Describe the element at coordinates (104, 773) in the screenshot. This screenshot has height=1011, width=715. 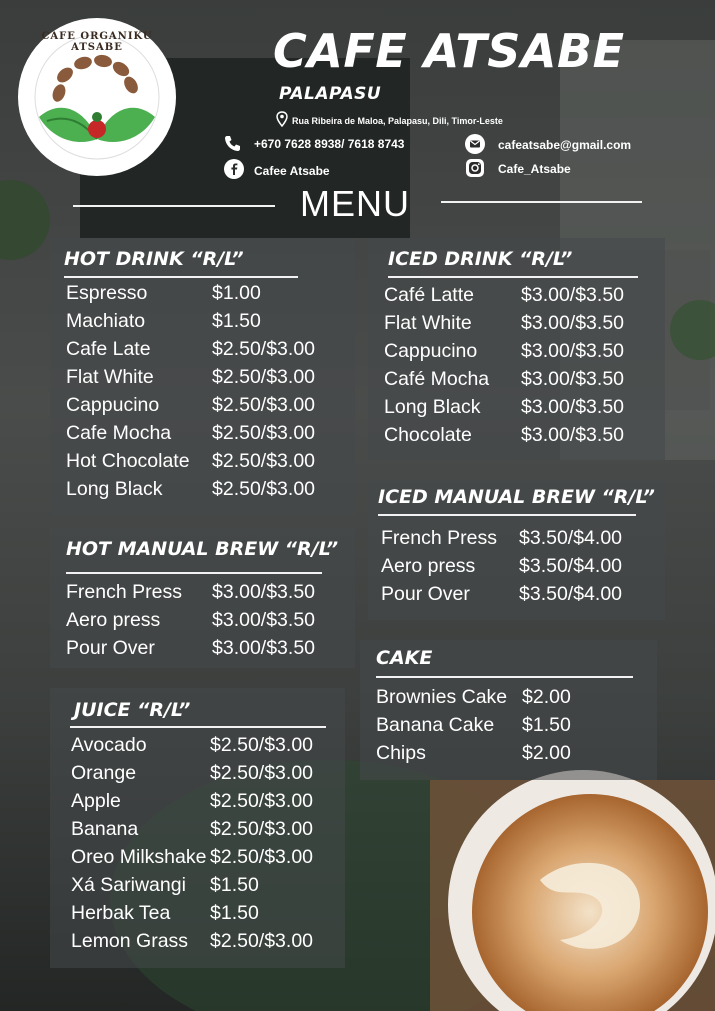
I see `menu-item-name: Orange` at that location.